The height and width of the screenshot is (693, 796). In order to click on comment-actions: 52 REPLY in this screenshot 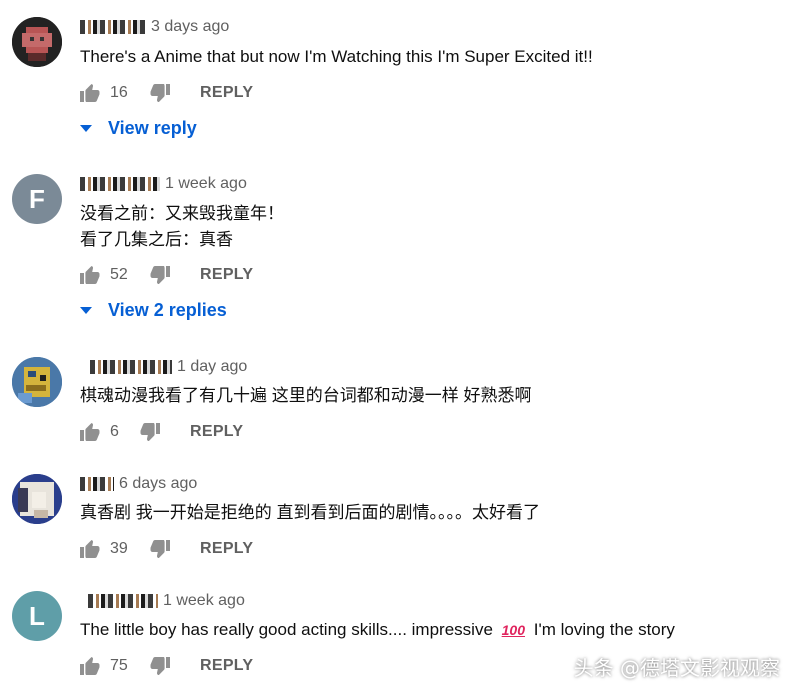, I will do `click(166, 275)`.